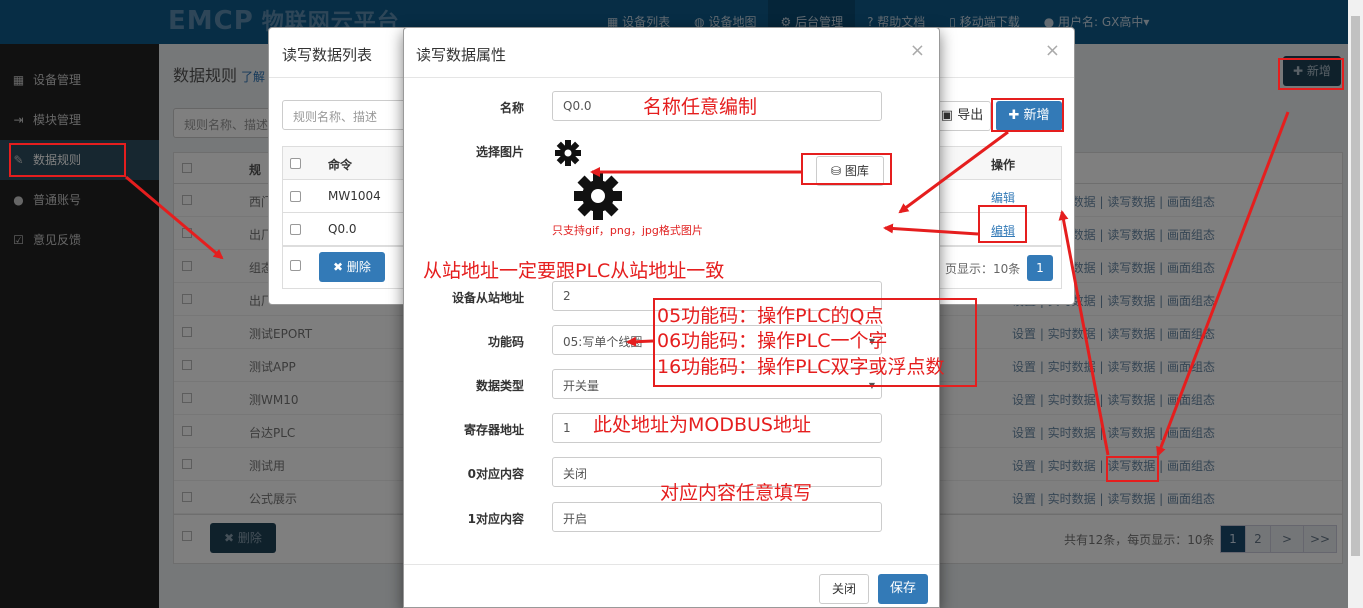  I want to click on close-icon: ✖, so click(340, 267).